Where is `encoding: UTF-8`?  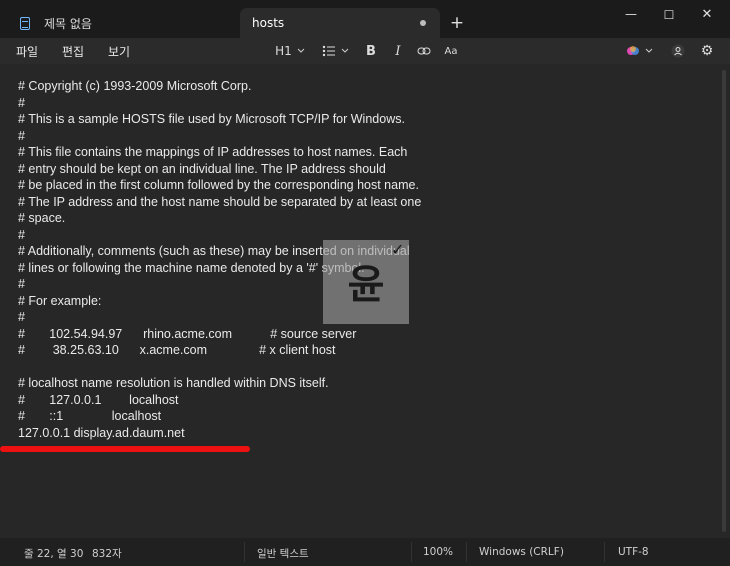
encoding: UTF-8 is located at coordinates (633, 552).